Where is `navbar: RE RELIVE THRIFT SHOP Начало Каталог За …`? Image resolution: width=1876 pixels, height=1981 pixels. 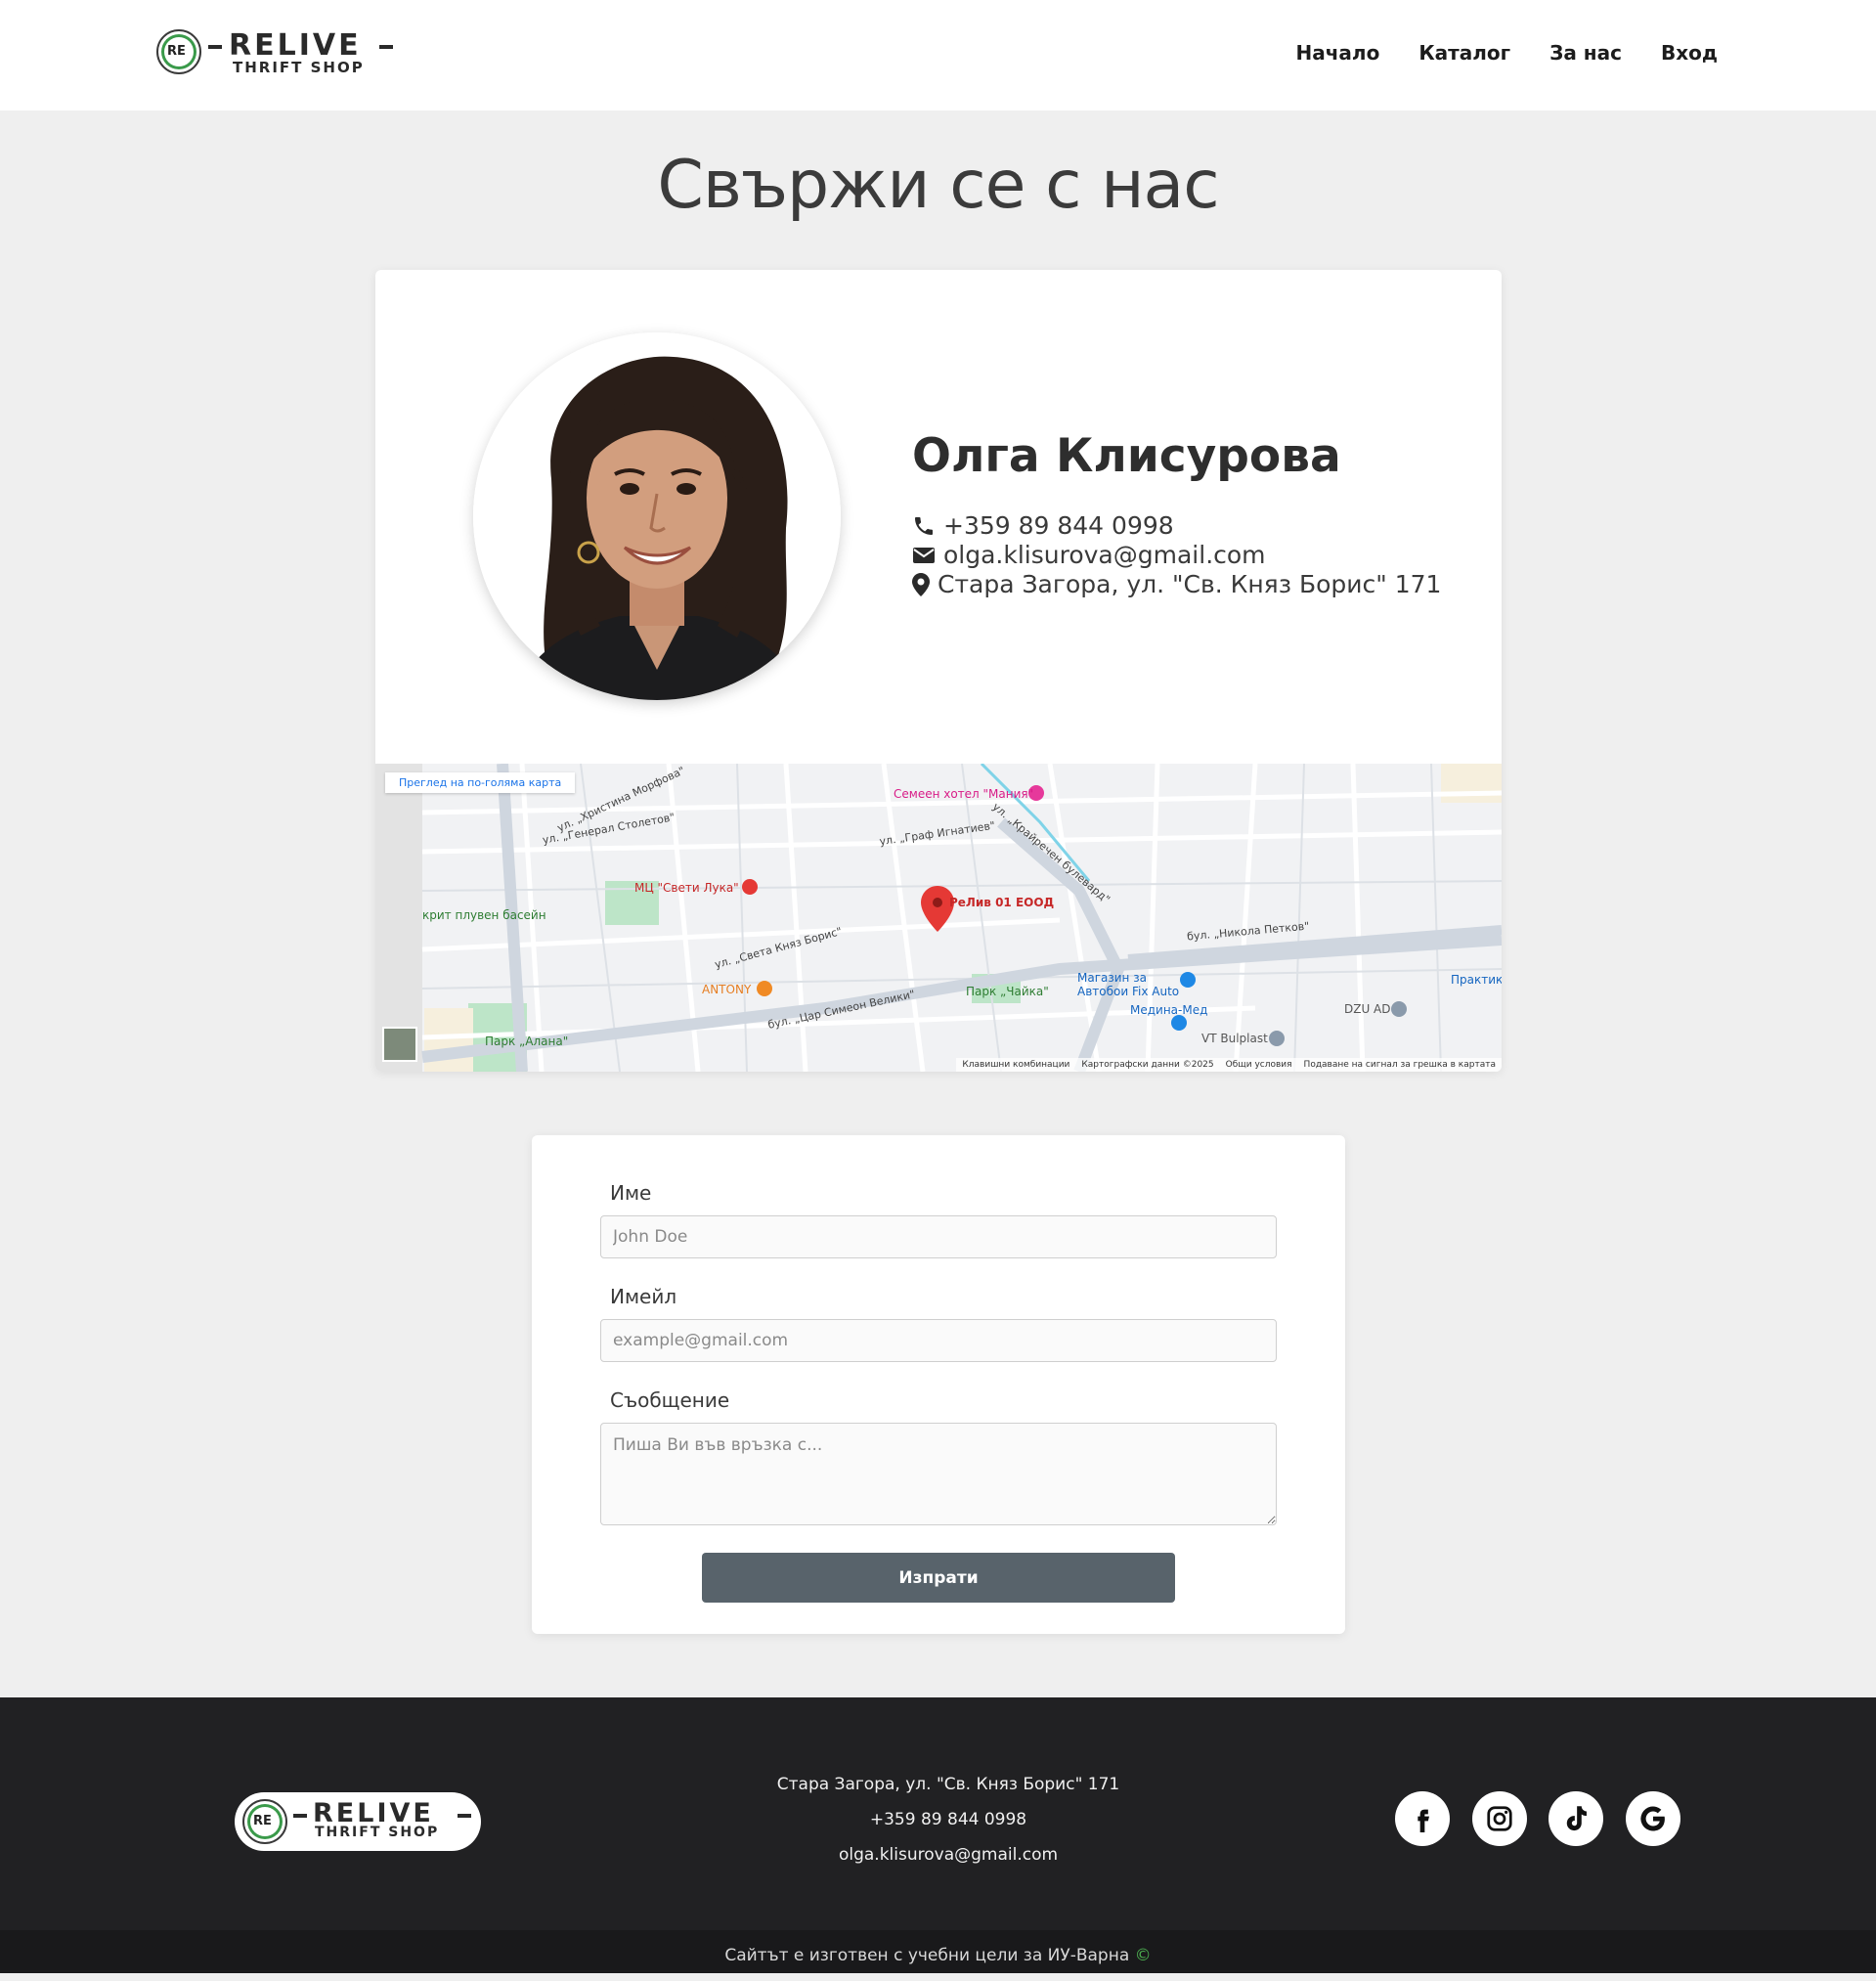 navbar: RE RELIVE THRIFT SHOP Начало Каталог За … is located at coordinates (938, 55).